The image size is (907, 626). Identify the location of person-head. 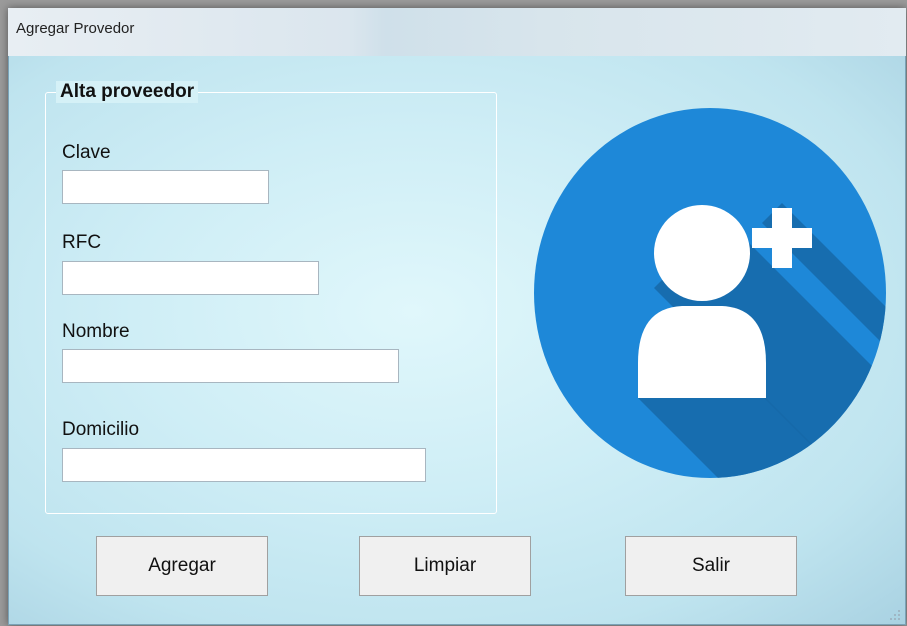
(702, 253).